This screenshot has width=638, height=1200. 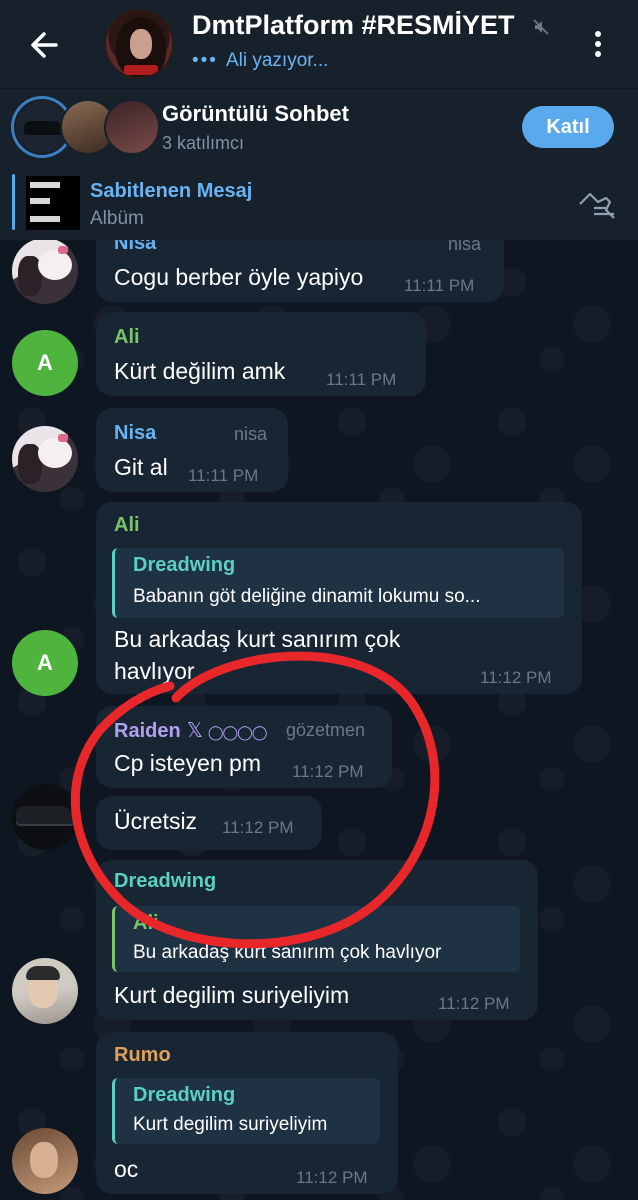 I want to click on reply-quote: Dreadwing Kurt degilim suriyeliyim, so click(x=246, y=1111).